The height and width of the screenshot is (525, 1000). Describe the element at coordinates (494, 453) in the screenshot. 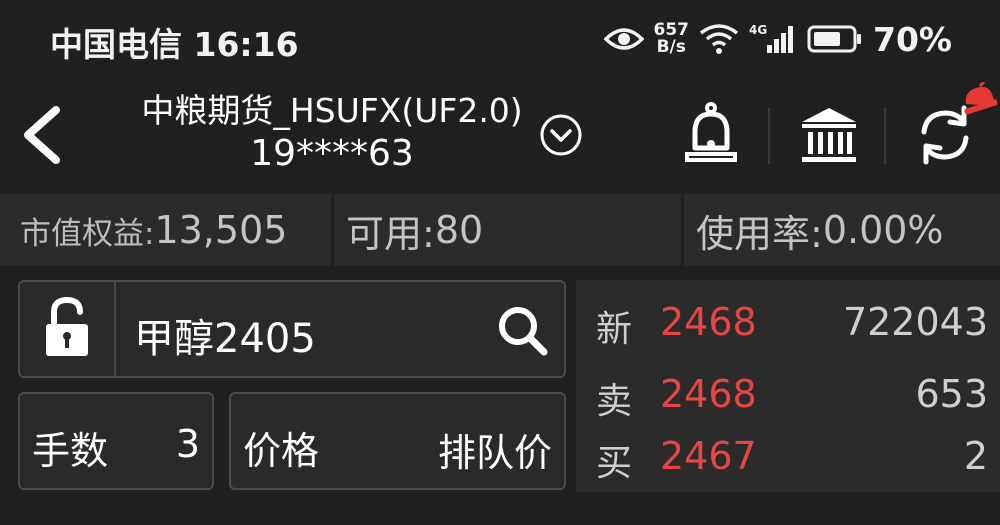

I see `price-value: 排队价` at that location.